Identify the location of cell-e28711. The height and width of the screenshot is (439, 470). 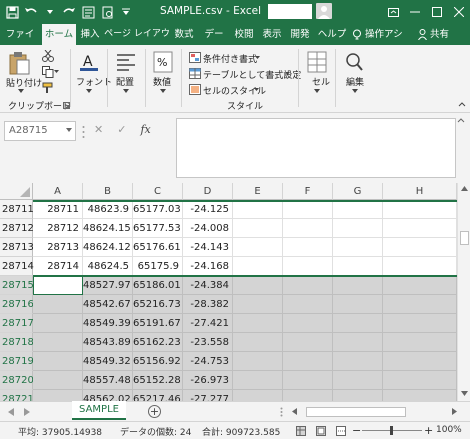
(258, 209).